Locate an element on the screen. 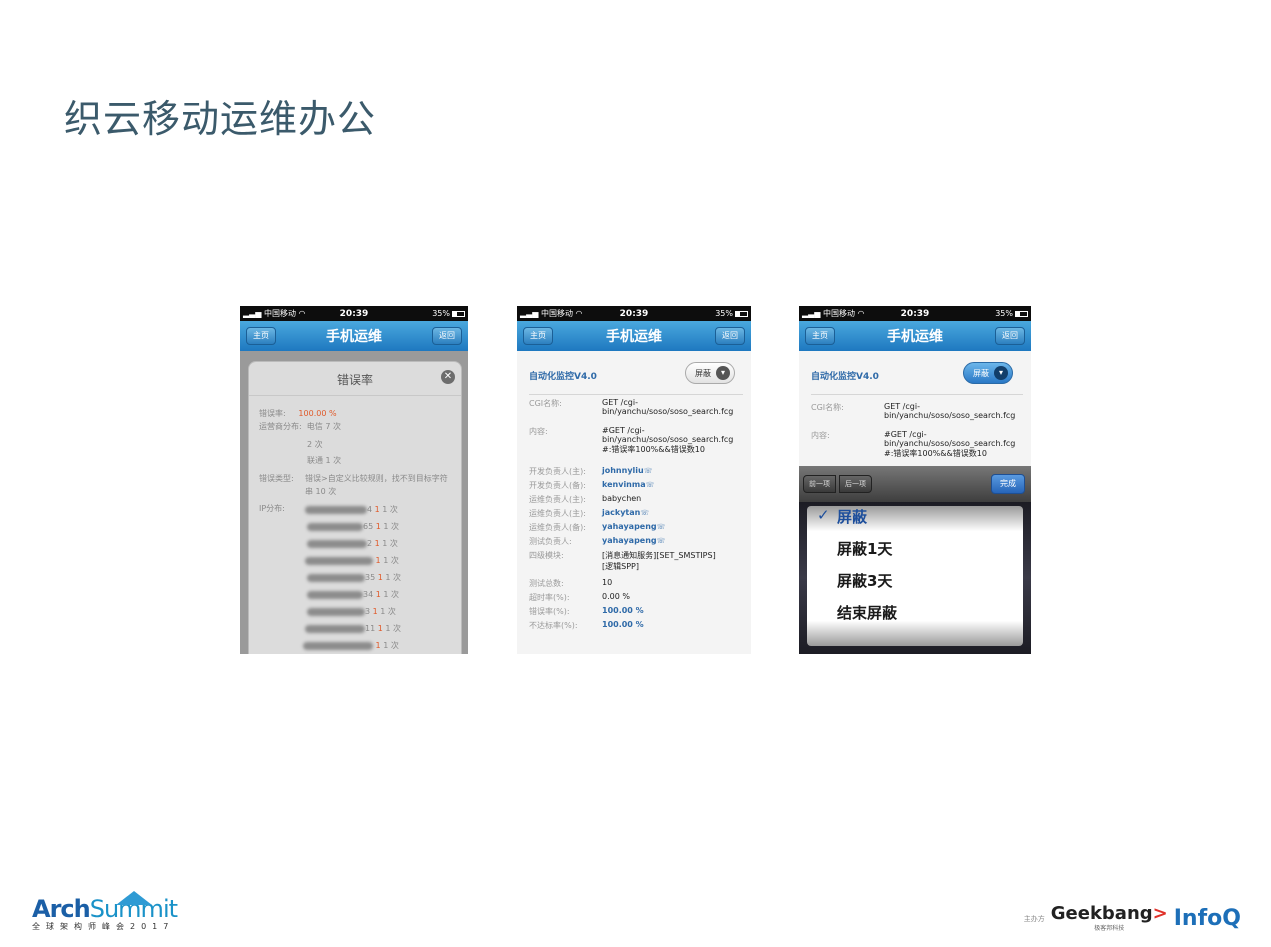  field-dev-owner-backup: 开发负责人(备): kenvinma☏ is located at coordinates (592, 485).